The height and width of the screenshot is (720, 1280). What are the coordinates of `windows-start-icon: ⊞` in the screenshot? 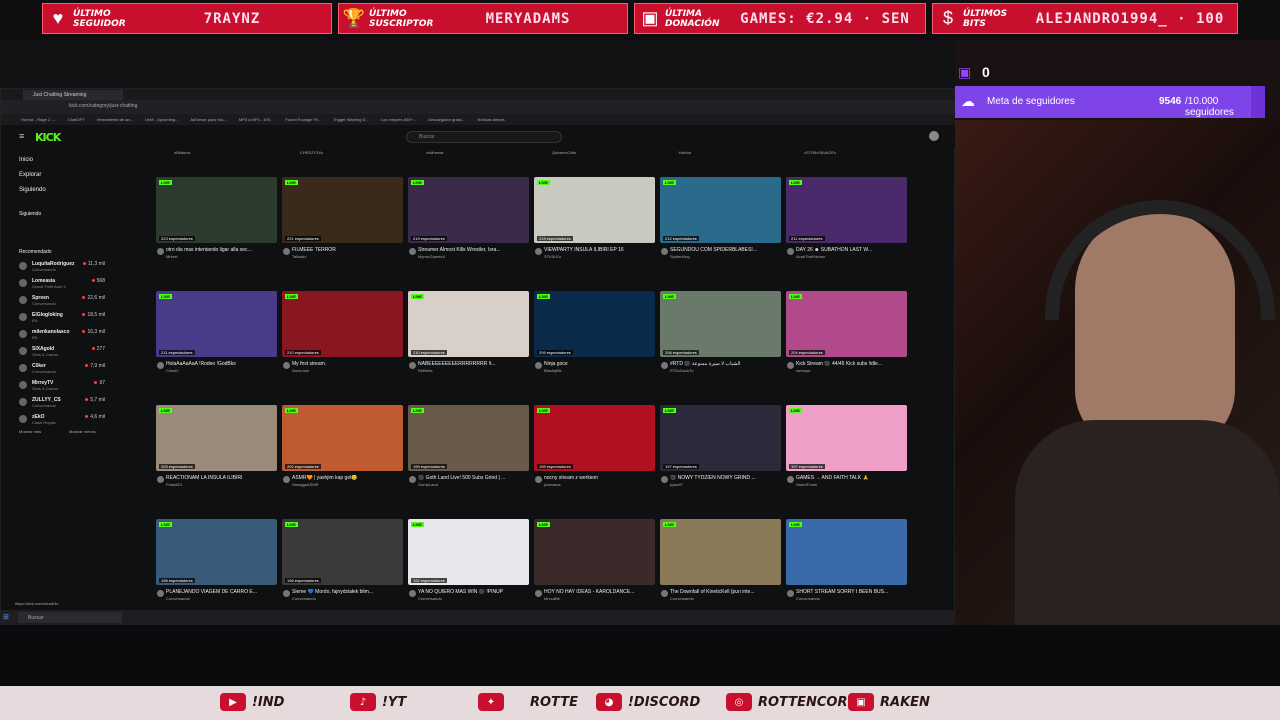 It's located at (6, 617).